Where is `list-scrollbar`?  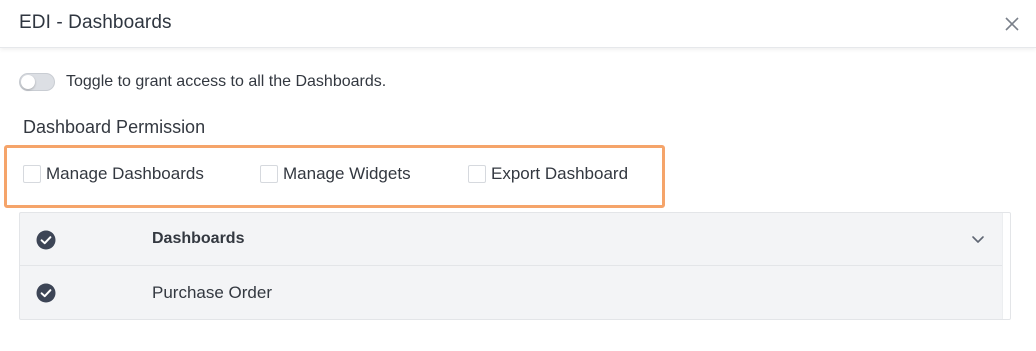 list-scrollbar is located at coordinates (1006, 266).